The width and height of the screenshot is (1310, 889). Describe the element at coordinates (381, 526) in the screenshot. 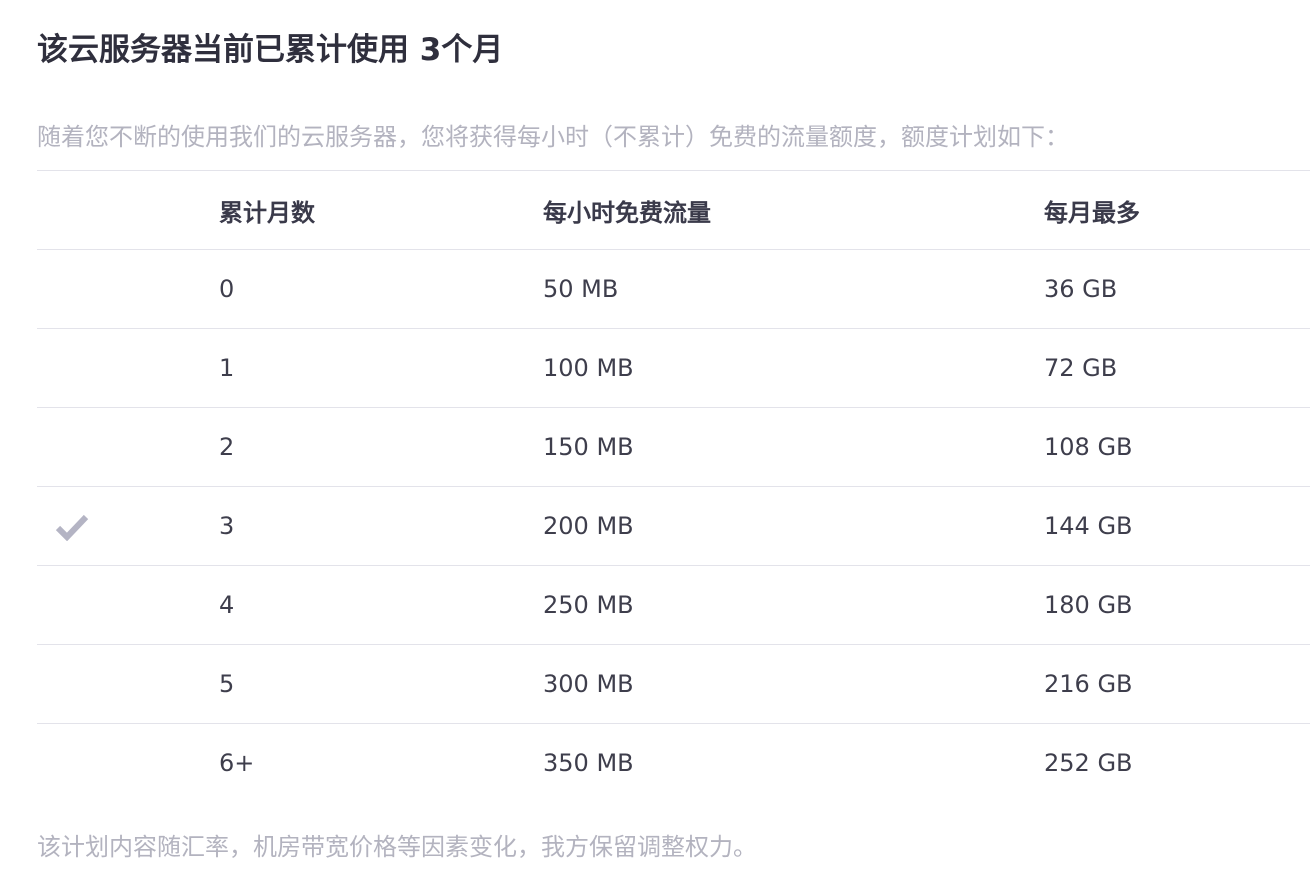

I see `cell-months: 3` at that location.